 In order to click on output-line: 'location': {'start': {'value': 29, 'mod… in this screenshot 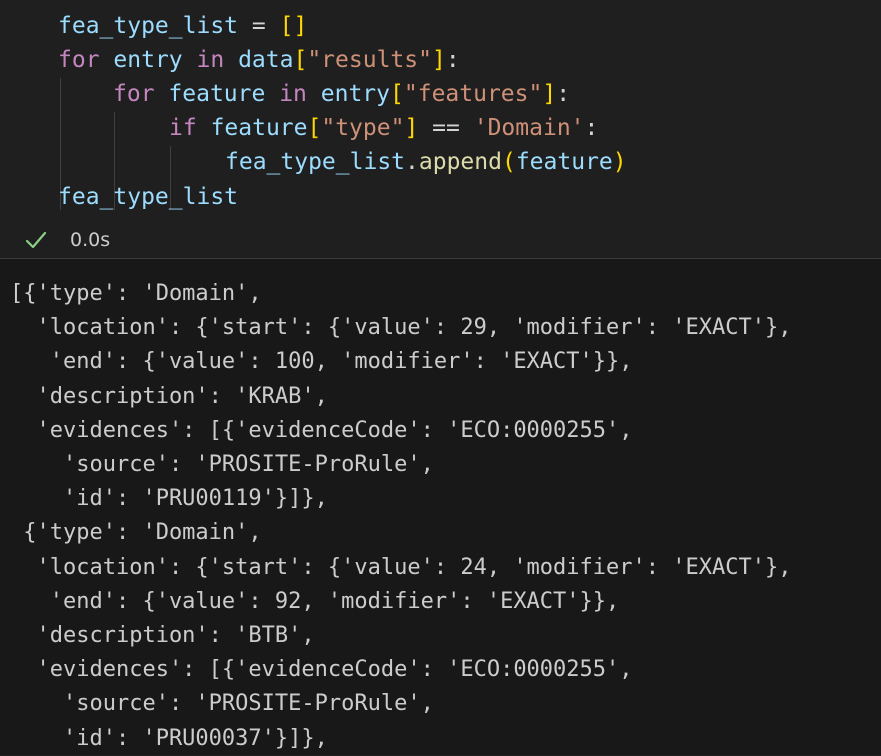, I will do `click(401, 328)`.